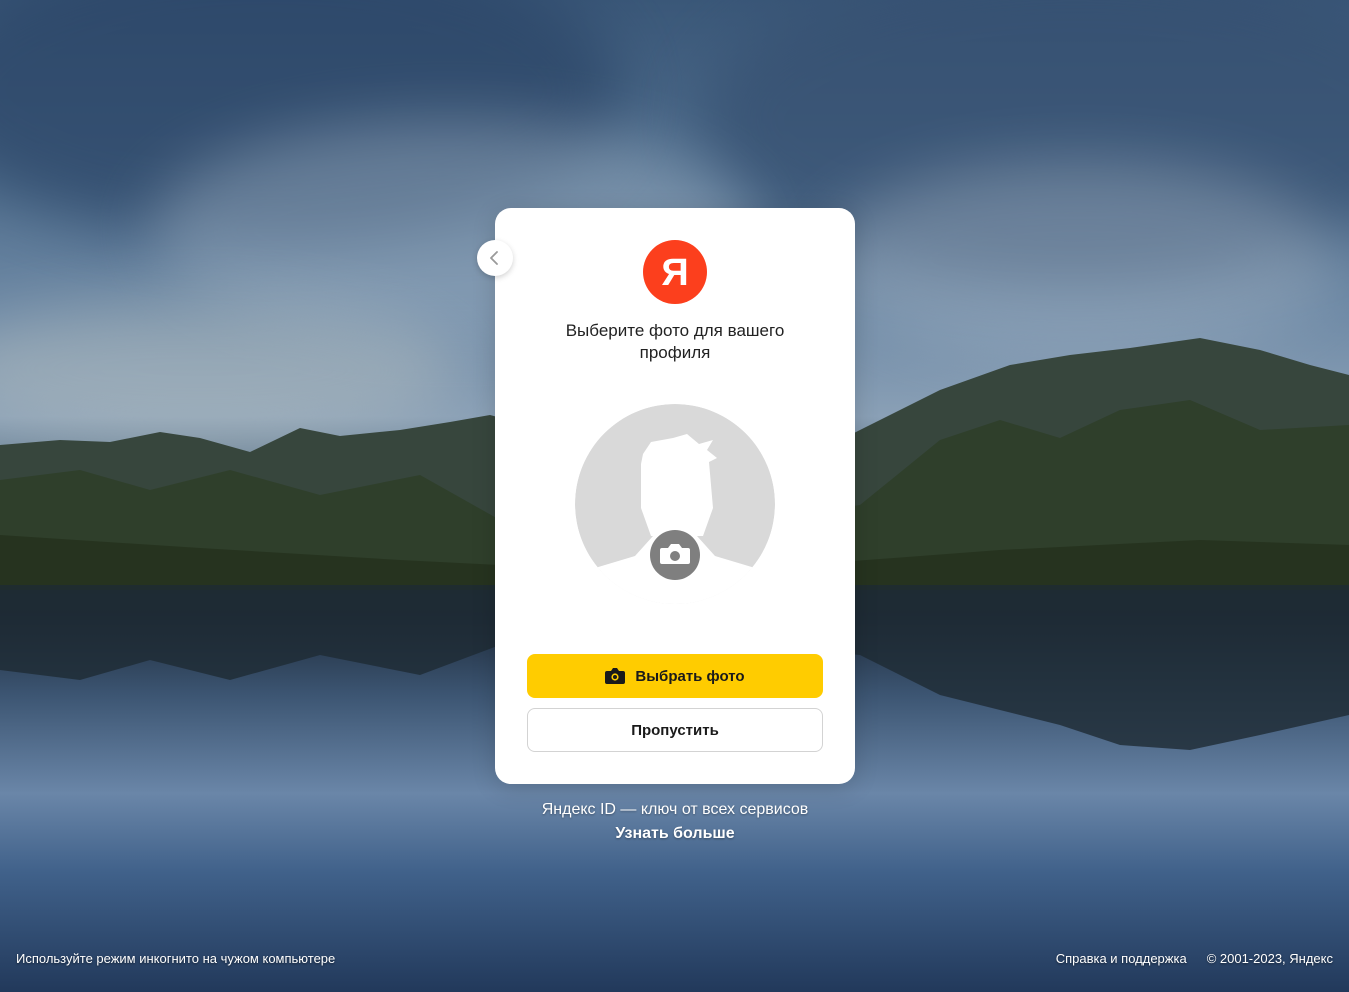 Image resolution: width=1349 pixels, height=992 pixels. I want to click on logo-letter: Я, so click(674, 273).